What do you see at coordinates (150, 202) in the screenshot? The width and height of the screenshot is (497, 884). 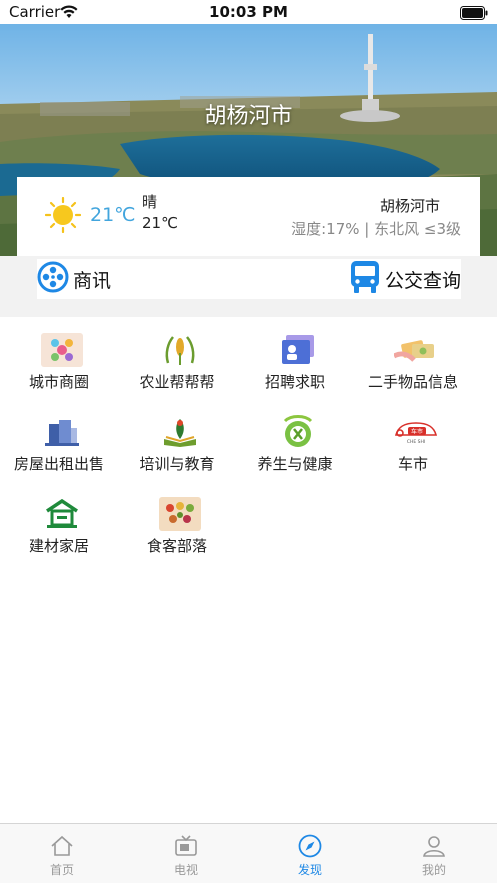 I see `weather-condition: 晴` at bounding box center [150, 202].